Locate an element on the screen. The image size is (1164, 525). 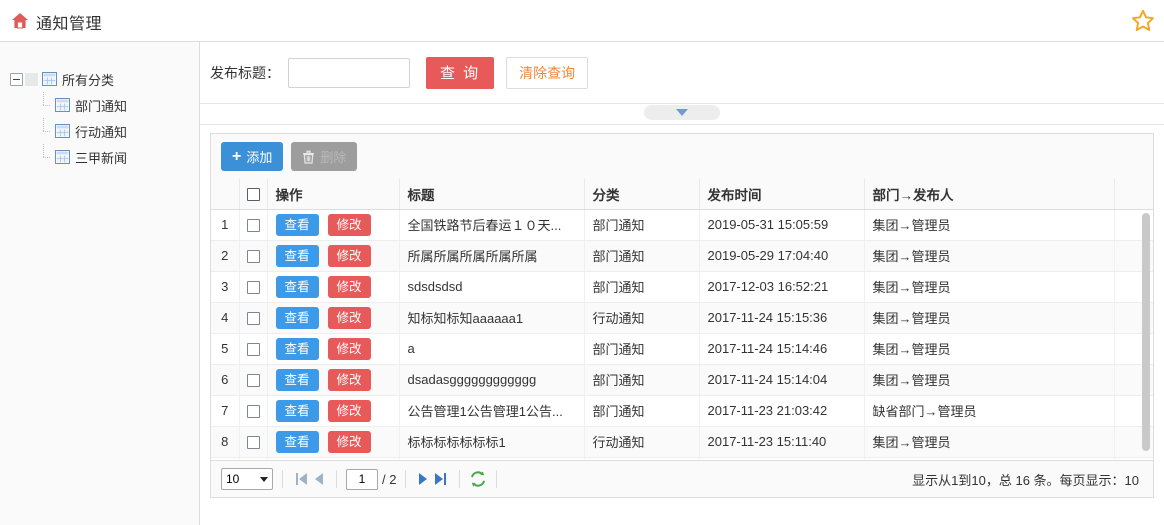
row-publish-time: 2017-11-23 21:03:42 is located at coordinates (782, 411).